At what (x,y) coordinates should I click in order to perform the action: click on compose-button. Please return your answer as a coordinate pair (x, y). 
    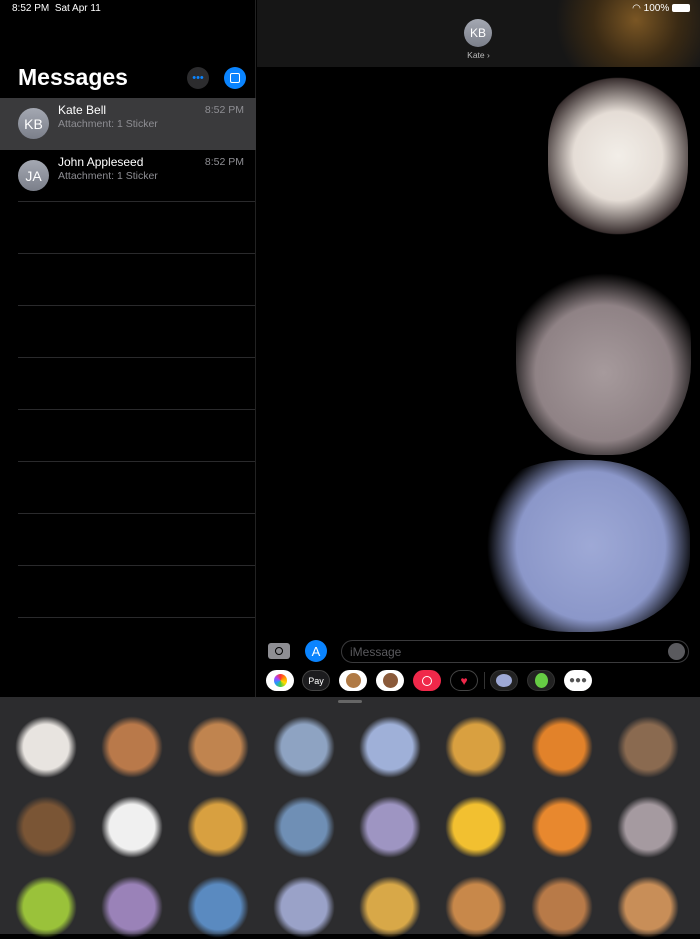
    Looking at the image, I should click on (235, 78).